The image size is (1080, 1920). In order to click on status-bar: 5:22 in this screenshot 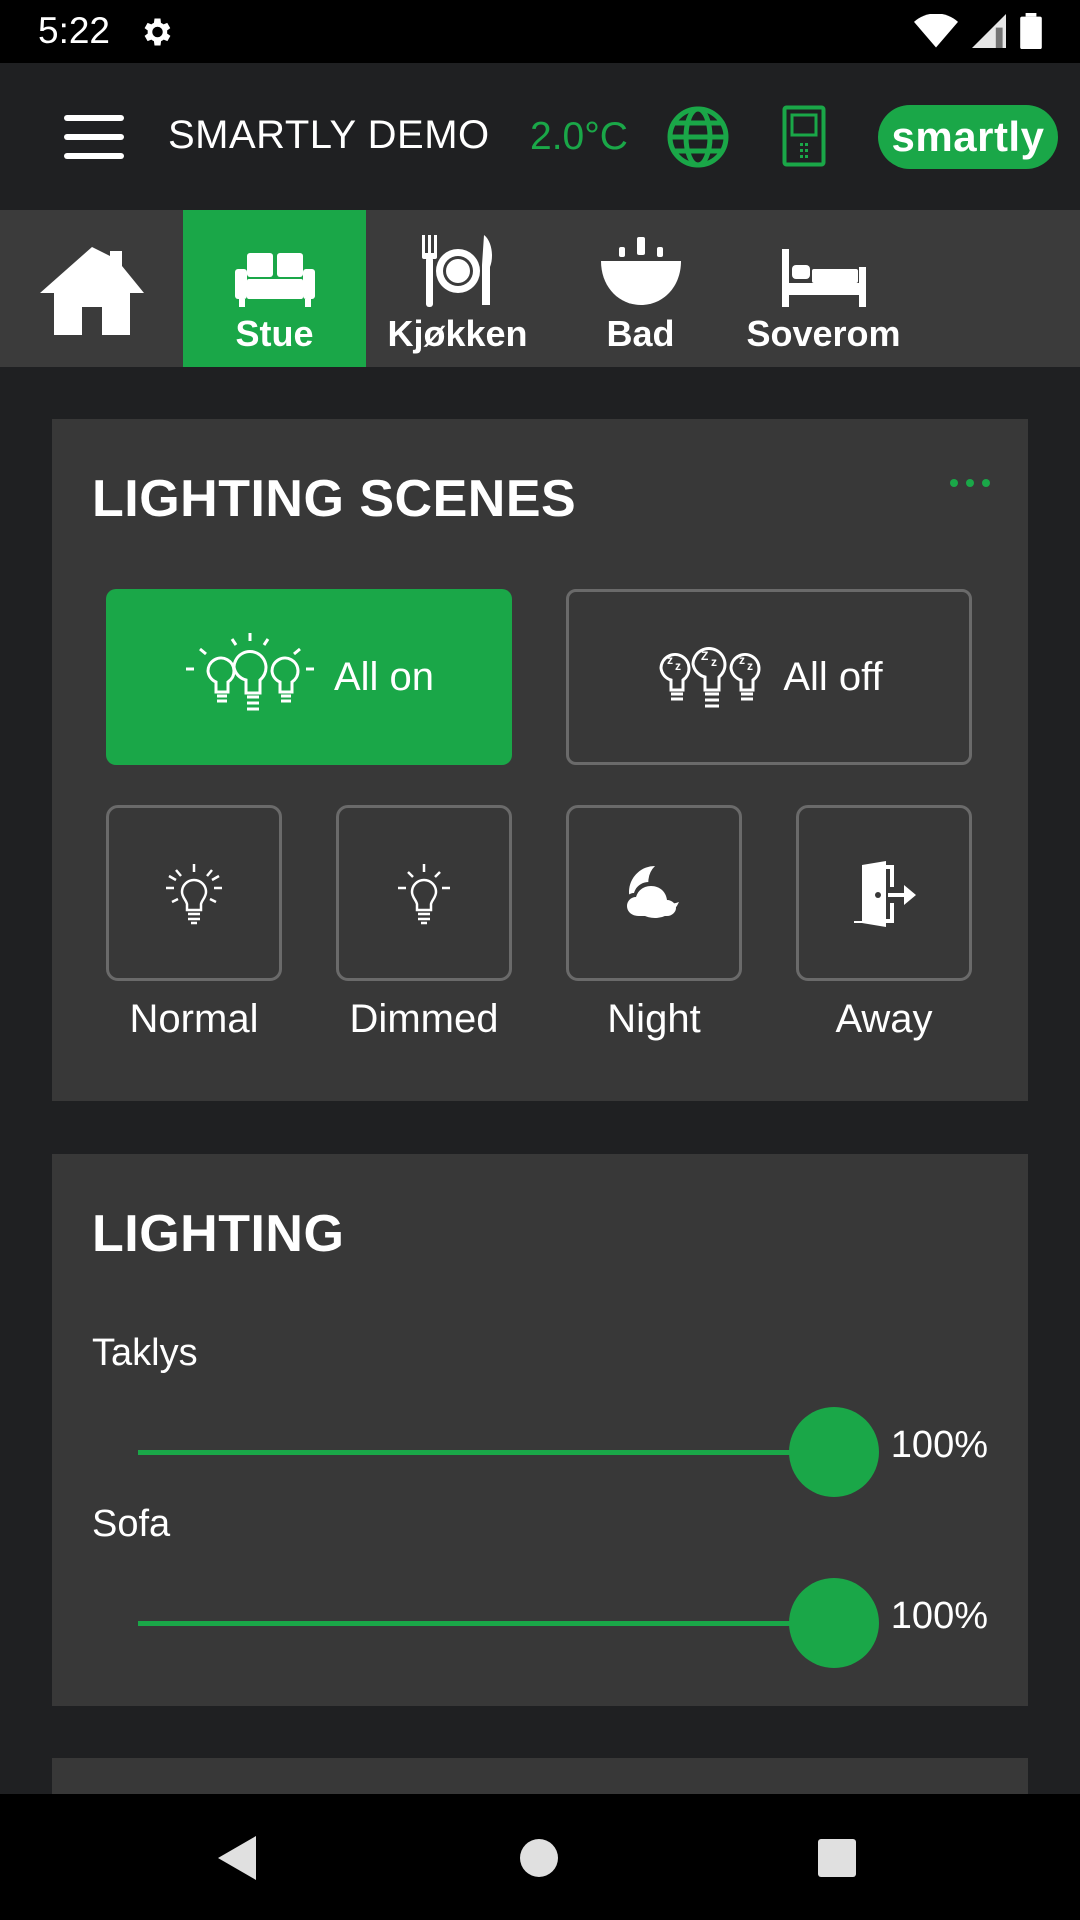, I will do `click(540, 31)`.